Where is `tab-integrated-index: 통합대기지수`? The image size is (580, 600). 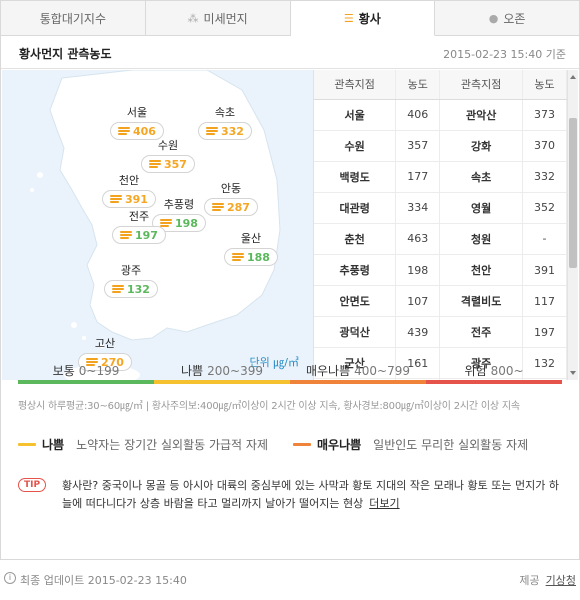
tab-integrated-index: 통합대기지수 is located at coordinates (73, 18).